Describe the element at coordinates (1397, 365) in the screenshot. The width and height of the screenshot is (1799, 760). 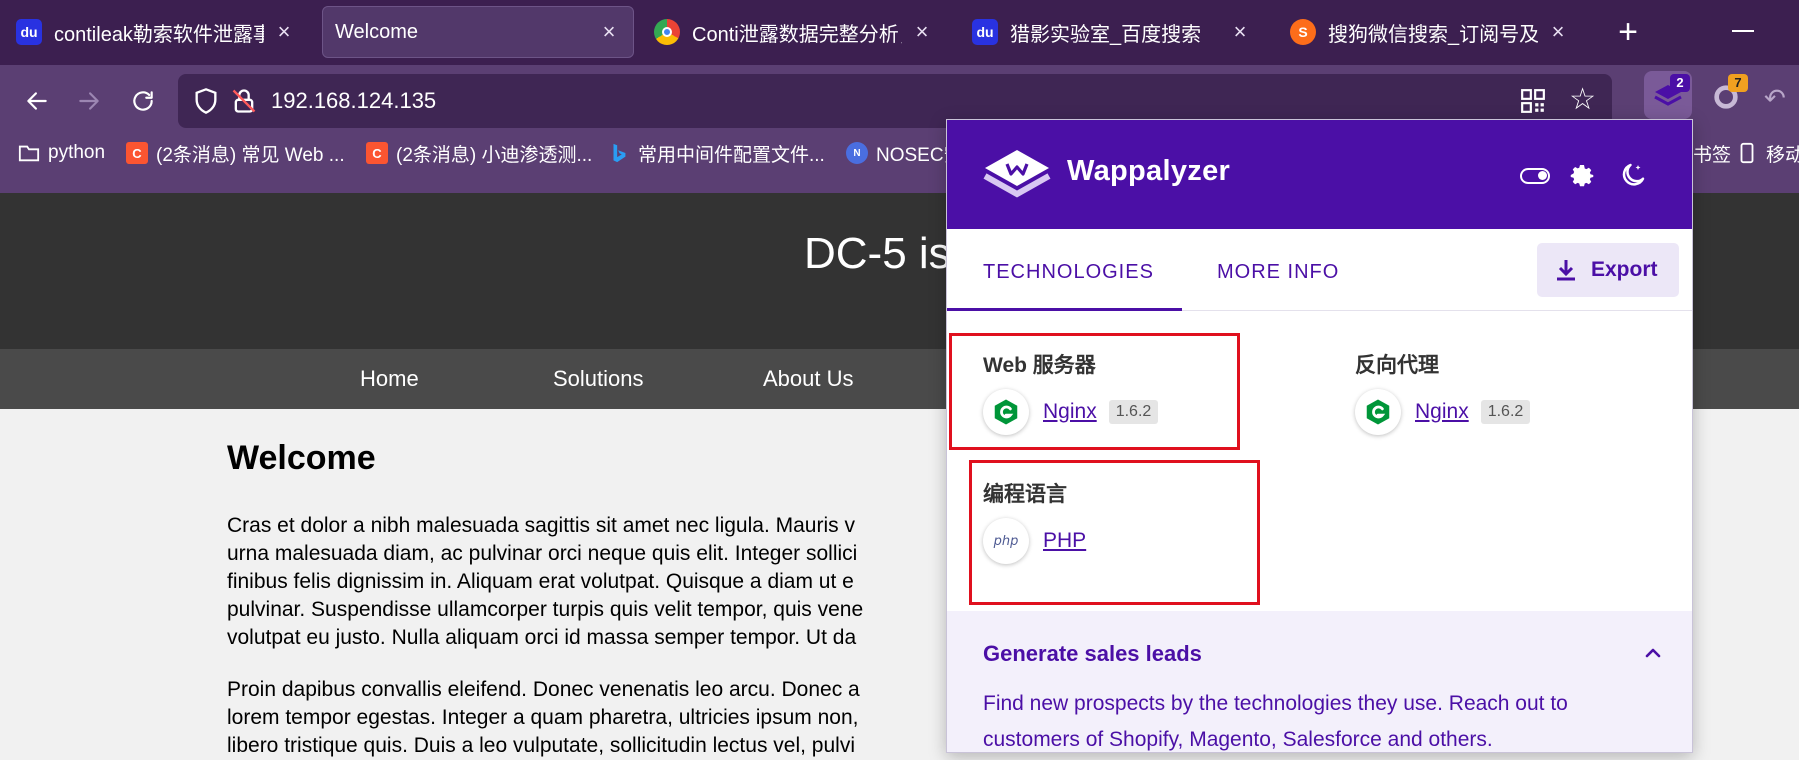
I see `category-title-reverse-proxy: 反向代理` at that location.